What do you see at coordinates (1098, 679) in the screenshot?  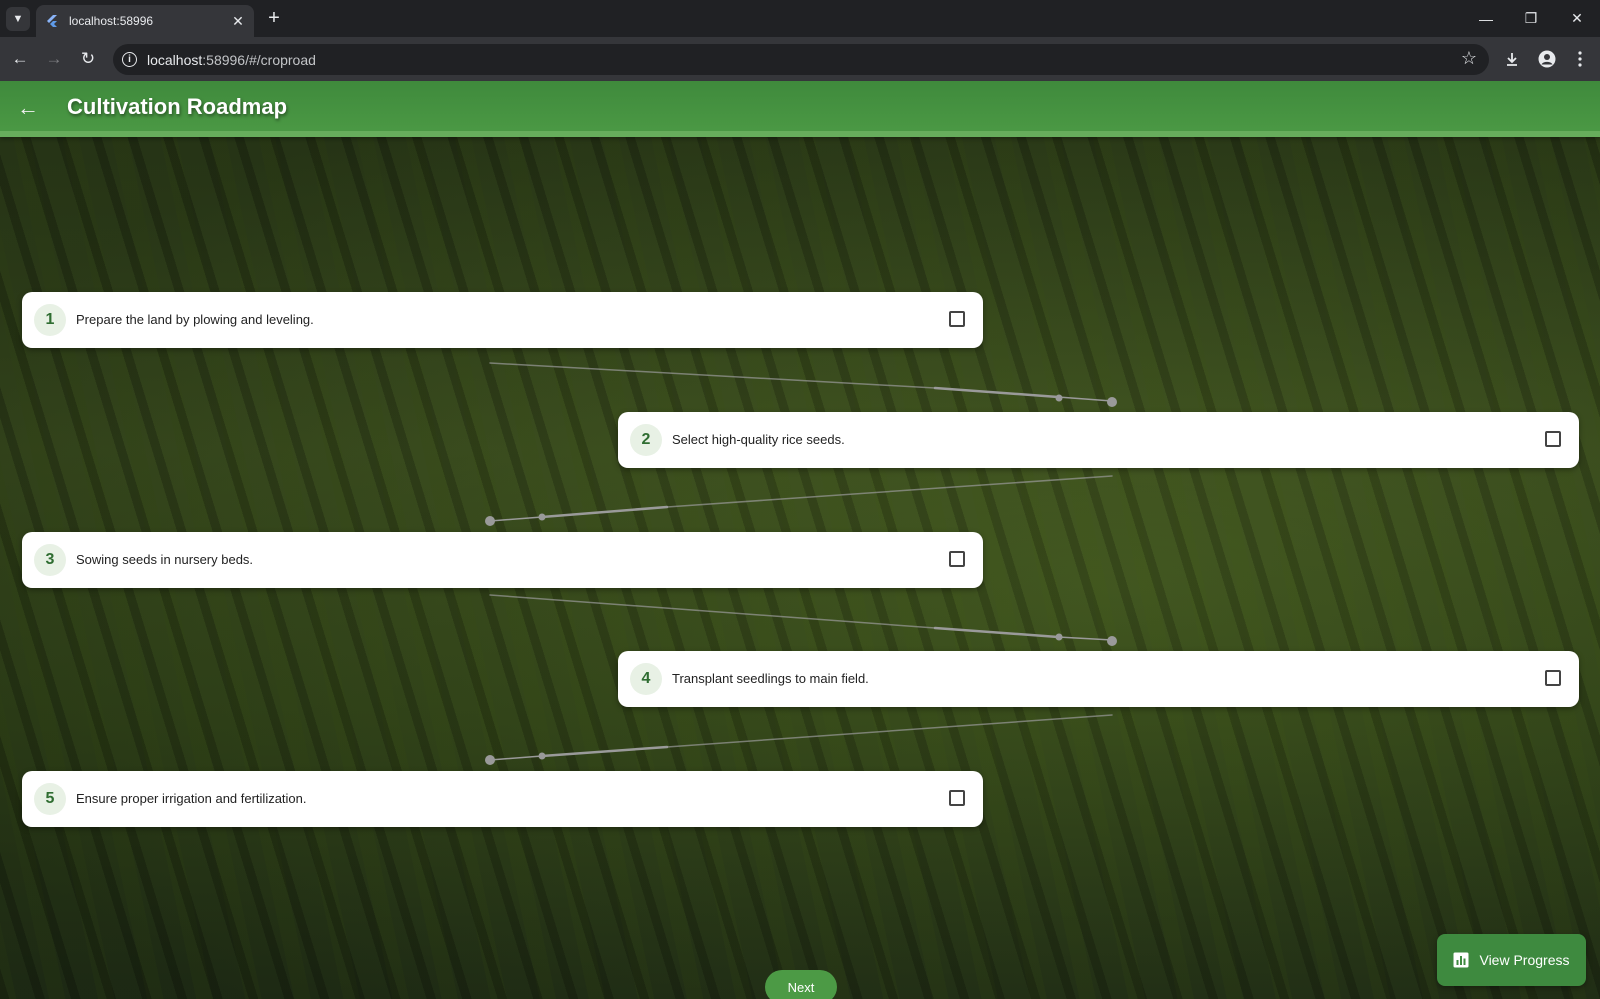 I see `step-card-4: 4 Transplant seedlings to main field.` at bounding box center [1098, 679].